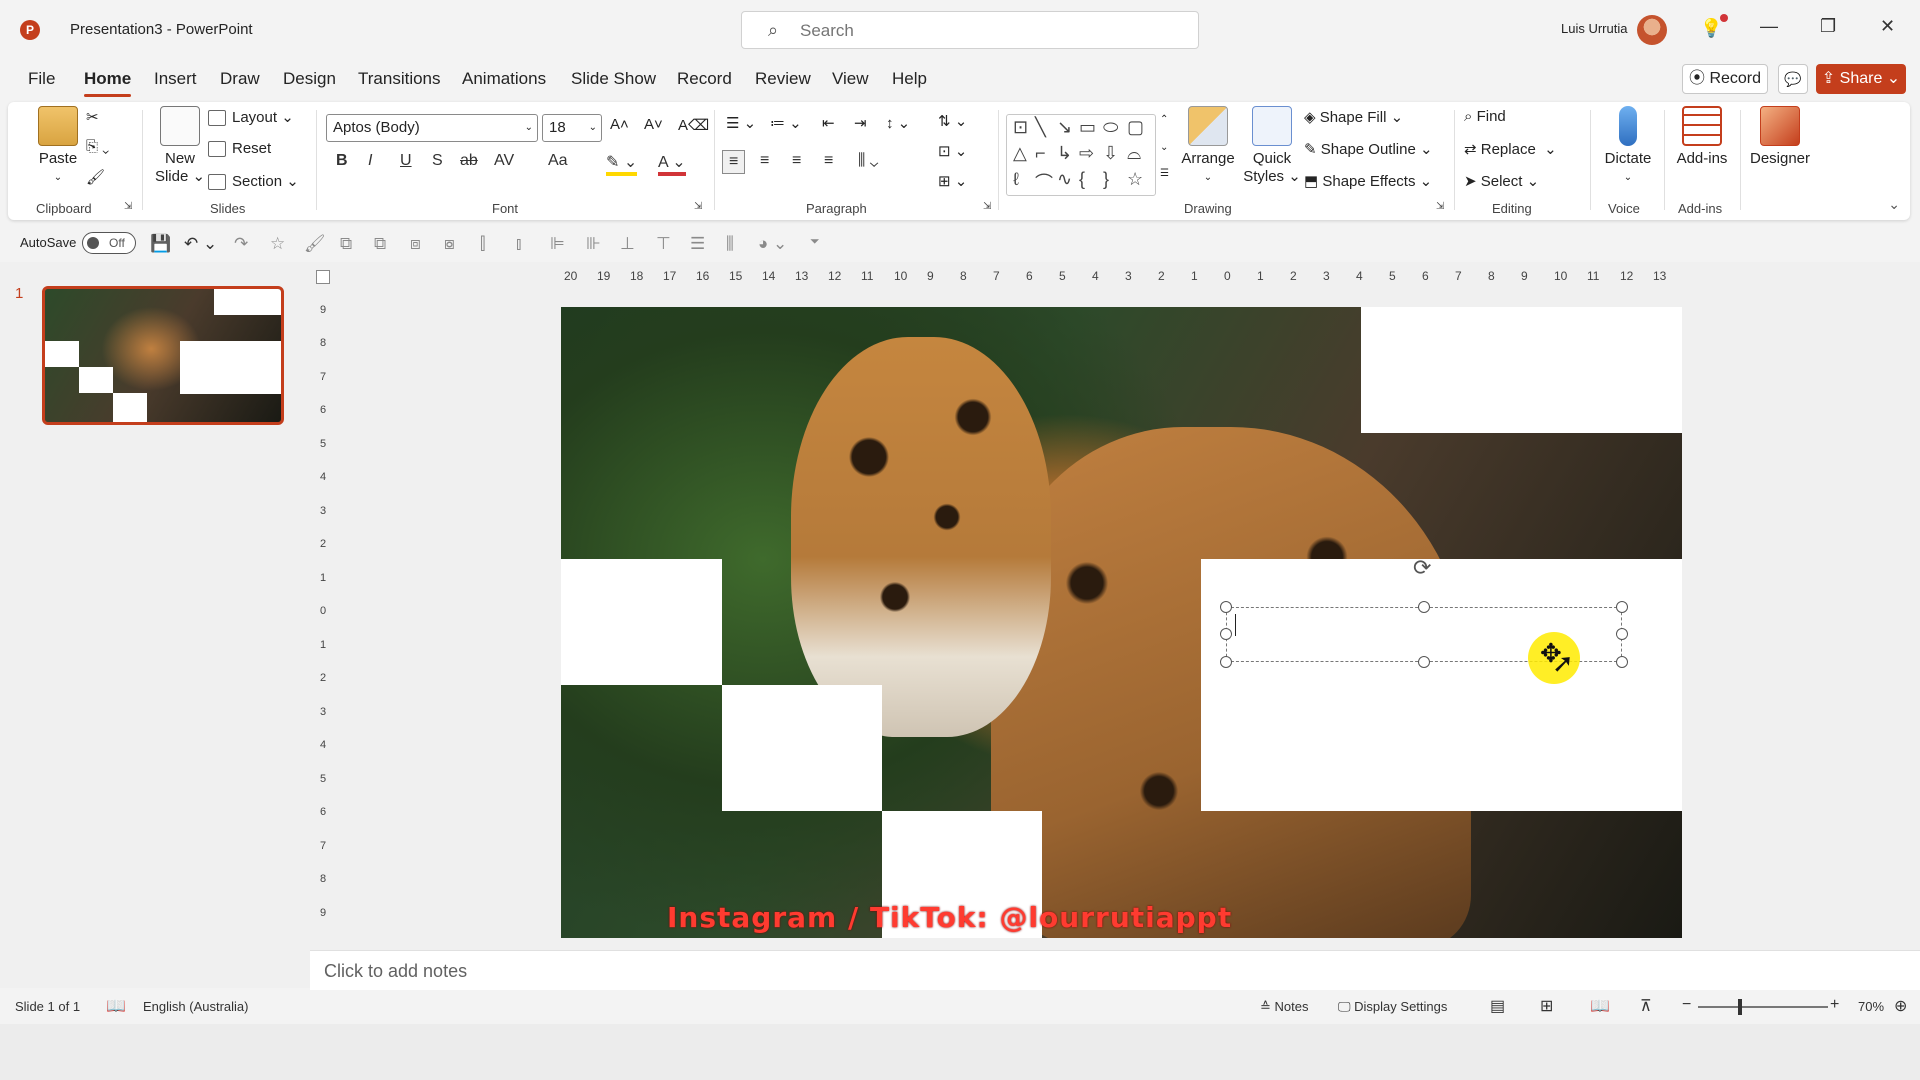  What do you see at coordinates (1110, 127) in the screenshot?
I see `oval-shape-icon: ⬭` at bounding box center [1110, 127].